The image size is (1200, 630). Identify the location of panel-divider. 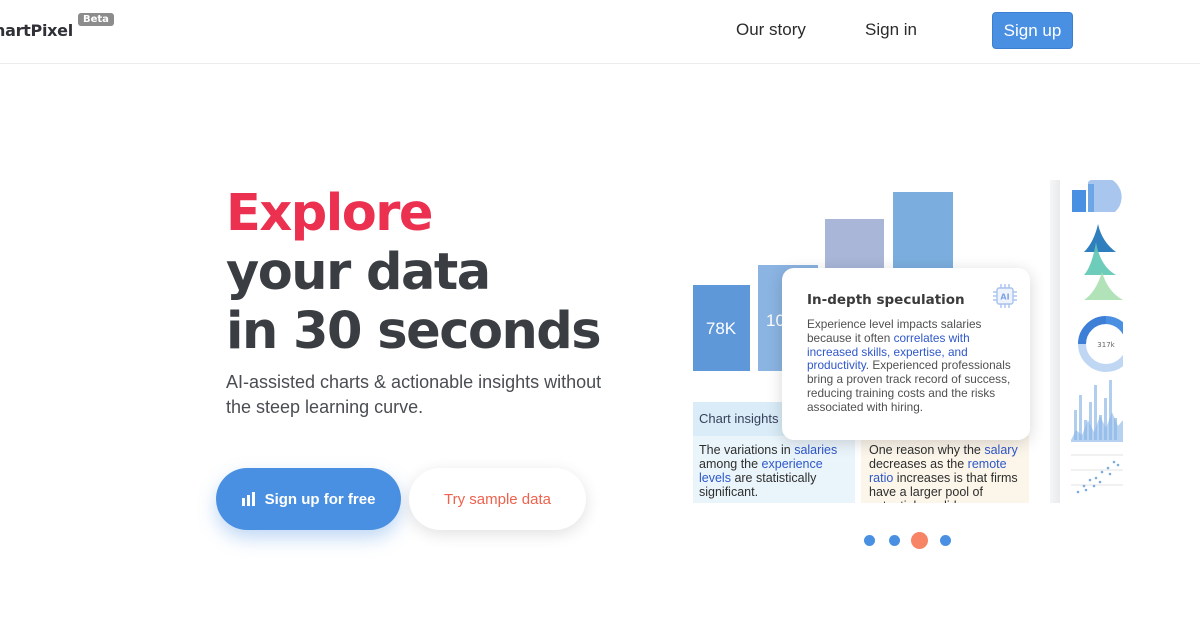
(1055, 341).